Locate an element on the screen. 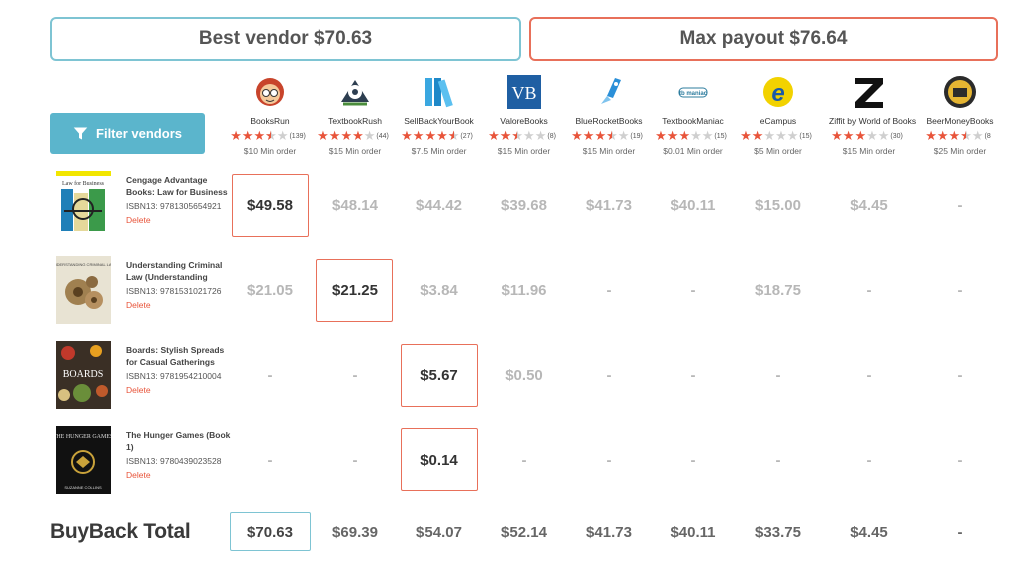  book-cover: BOARDS is located at coordinates (83, 375).